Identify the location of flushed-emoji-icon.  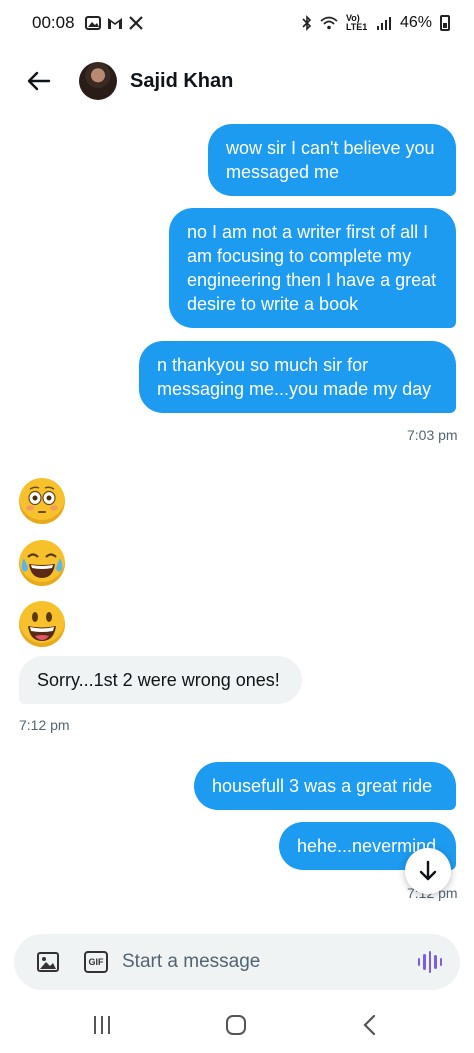
(42, 501).